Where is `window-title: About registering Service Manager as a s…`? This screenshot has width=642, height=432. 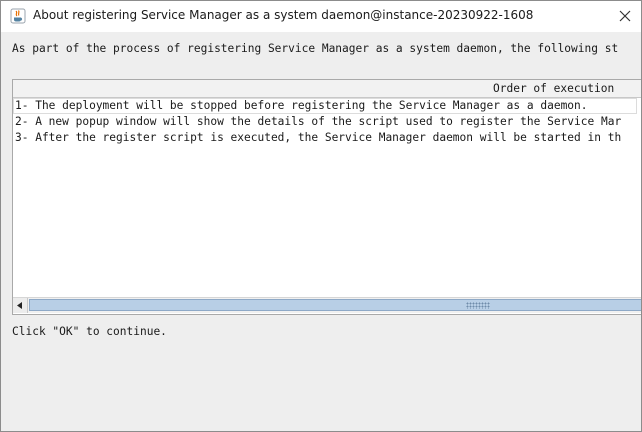
window-title: About registering Service Manager as a s… is located at coordinates (283, 15).